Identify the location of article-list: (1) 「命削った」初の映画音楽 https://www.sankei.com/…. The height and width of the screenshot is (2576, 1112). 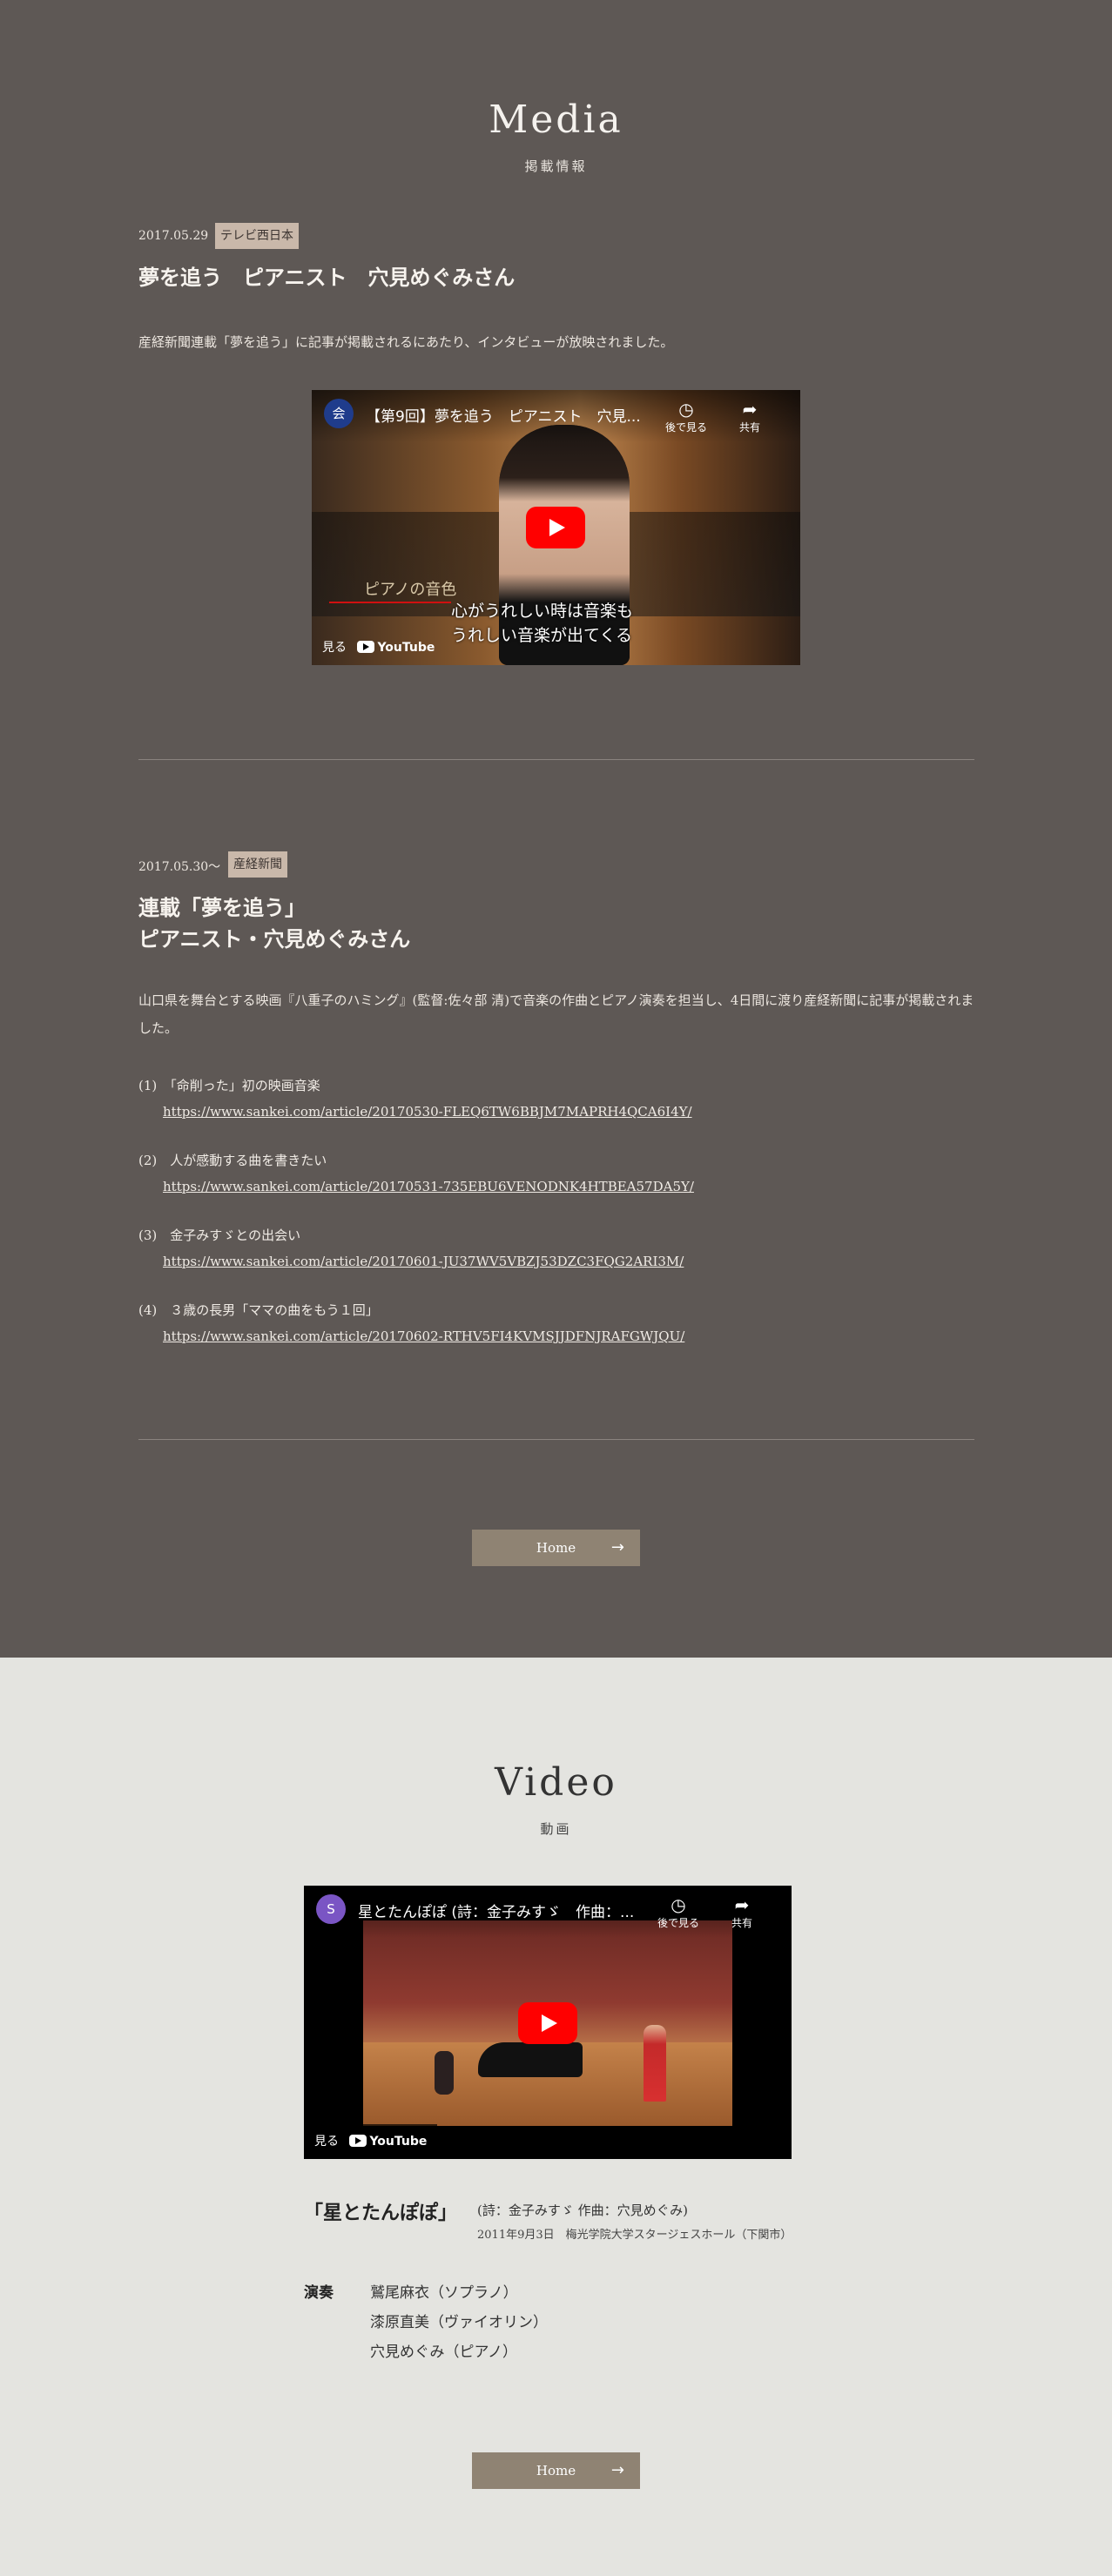
(556, 1223).